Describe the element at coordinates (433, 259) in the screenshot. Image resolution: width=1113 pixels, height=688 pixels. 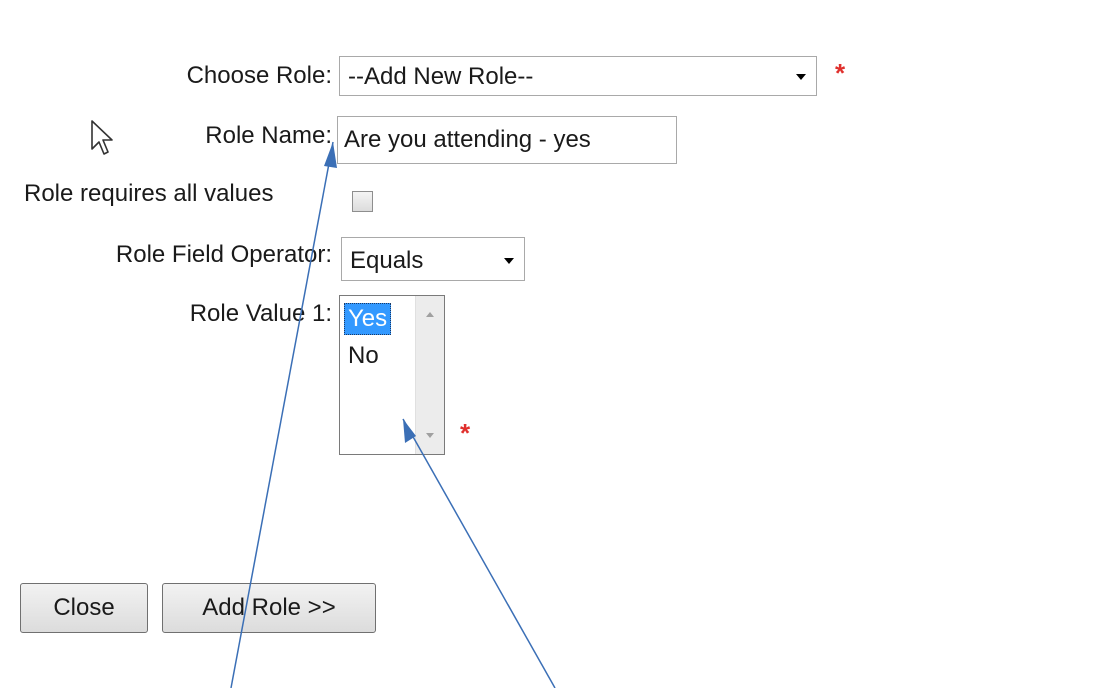
I see `role-field-operator-select: Equals` at that location.